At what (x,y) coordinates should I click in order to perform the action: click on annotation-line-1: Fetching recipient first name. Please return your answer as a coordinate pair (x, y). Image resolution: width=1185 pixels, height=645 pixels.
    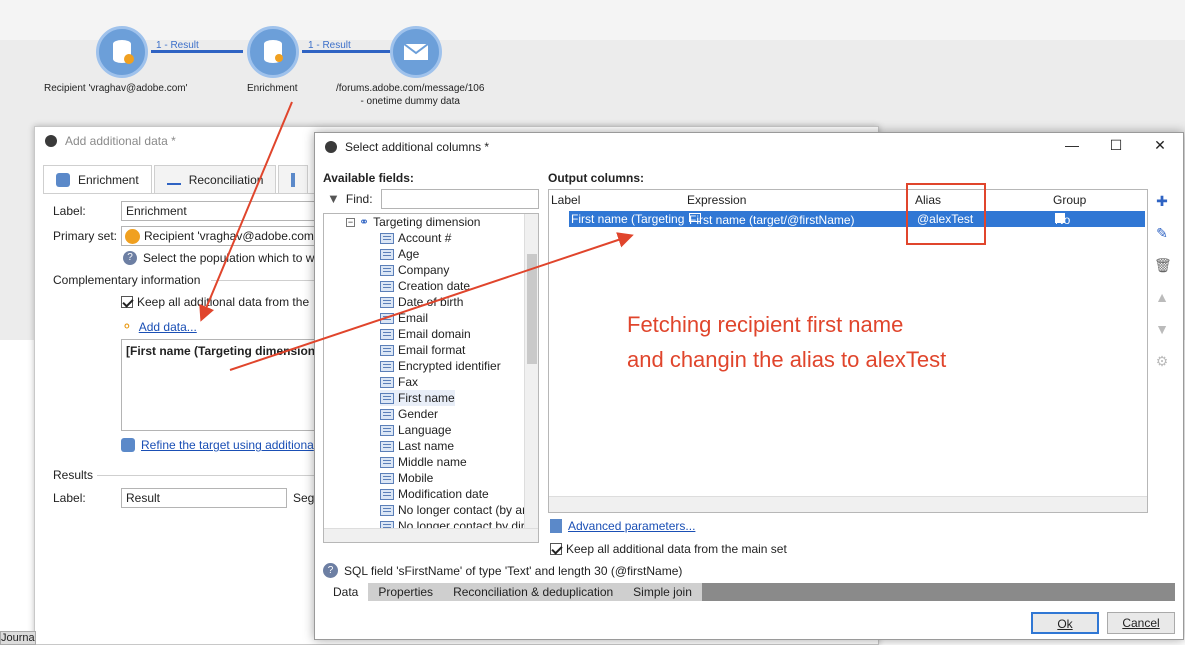
    Looking at the image, I should click on (765, 324).